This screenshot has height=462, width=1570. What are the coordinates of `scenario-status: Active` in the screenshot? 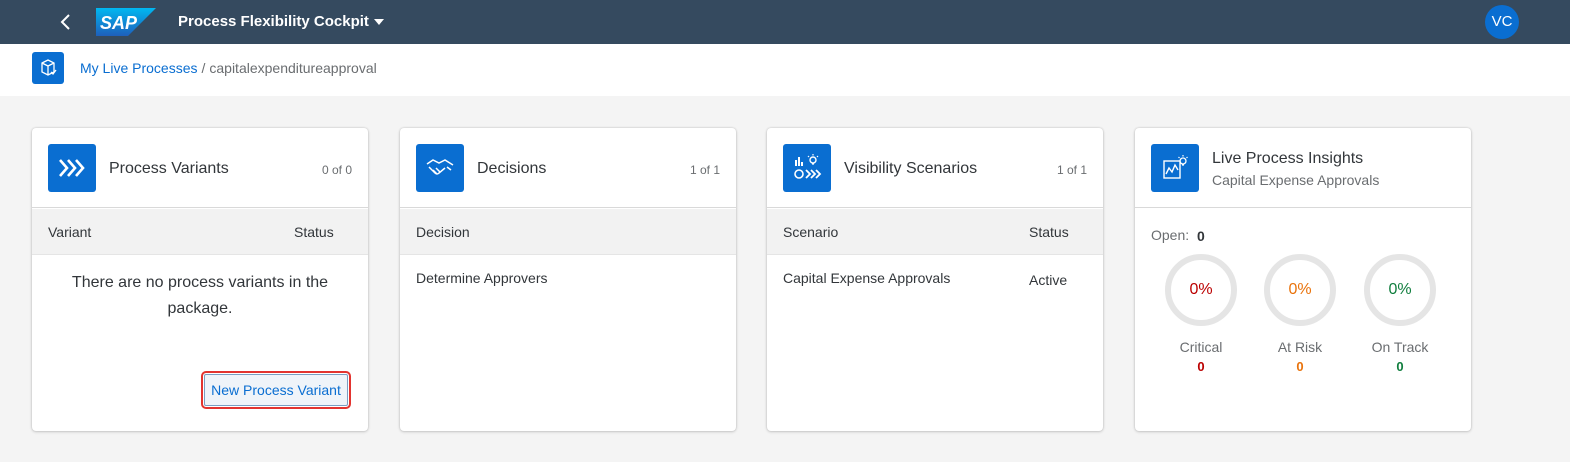 It's located at (1048, 280).